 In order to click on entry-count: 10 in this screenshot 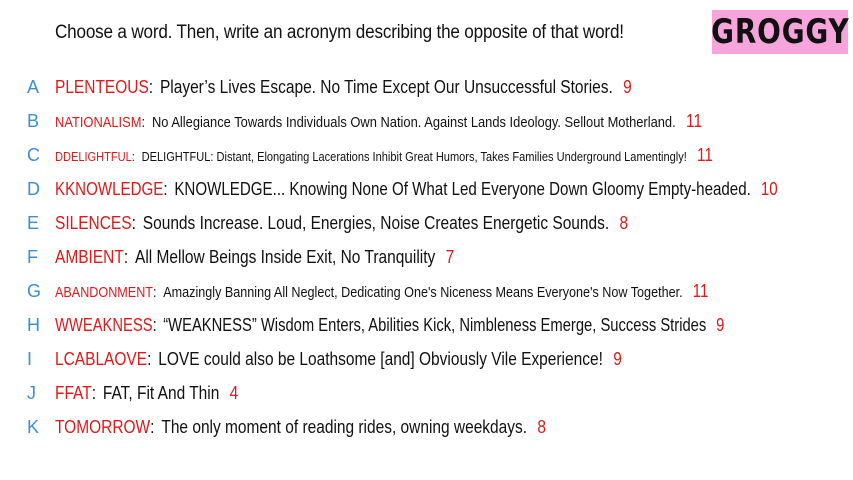, I will do `click(769, 188)`.